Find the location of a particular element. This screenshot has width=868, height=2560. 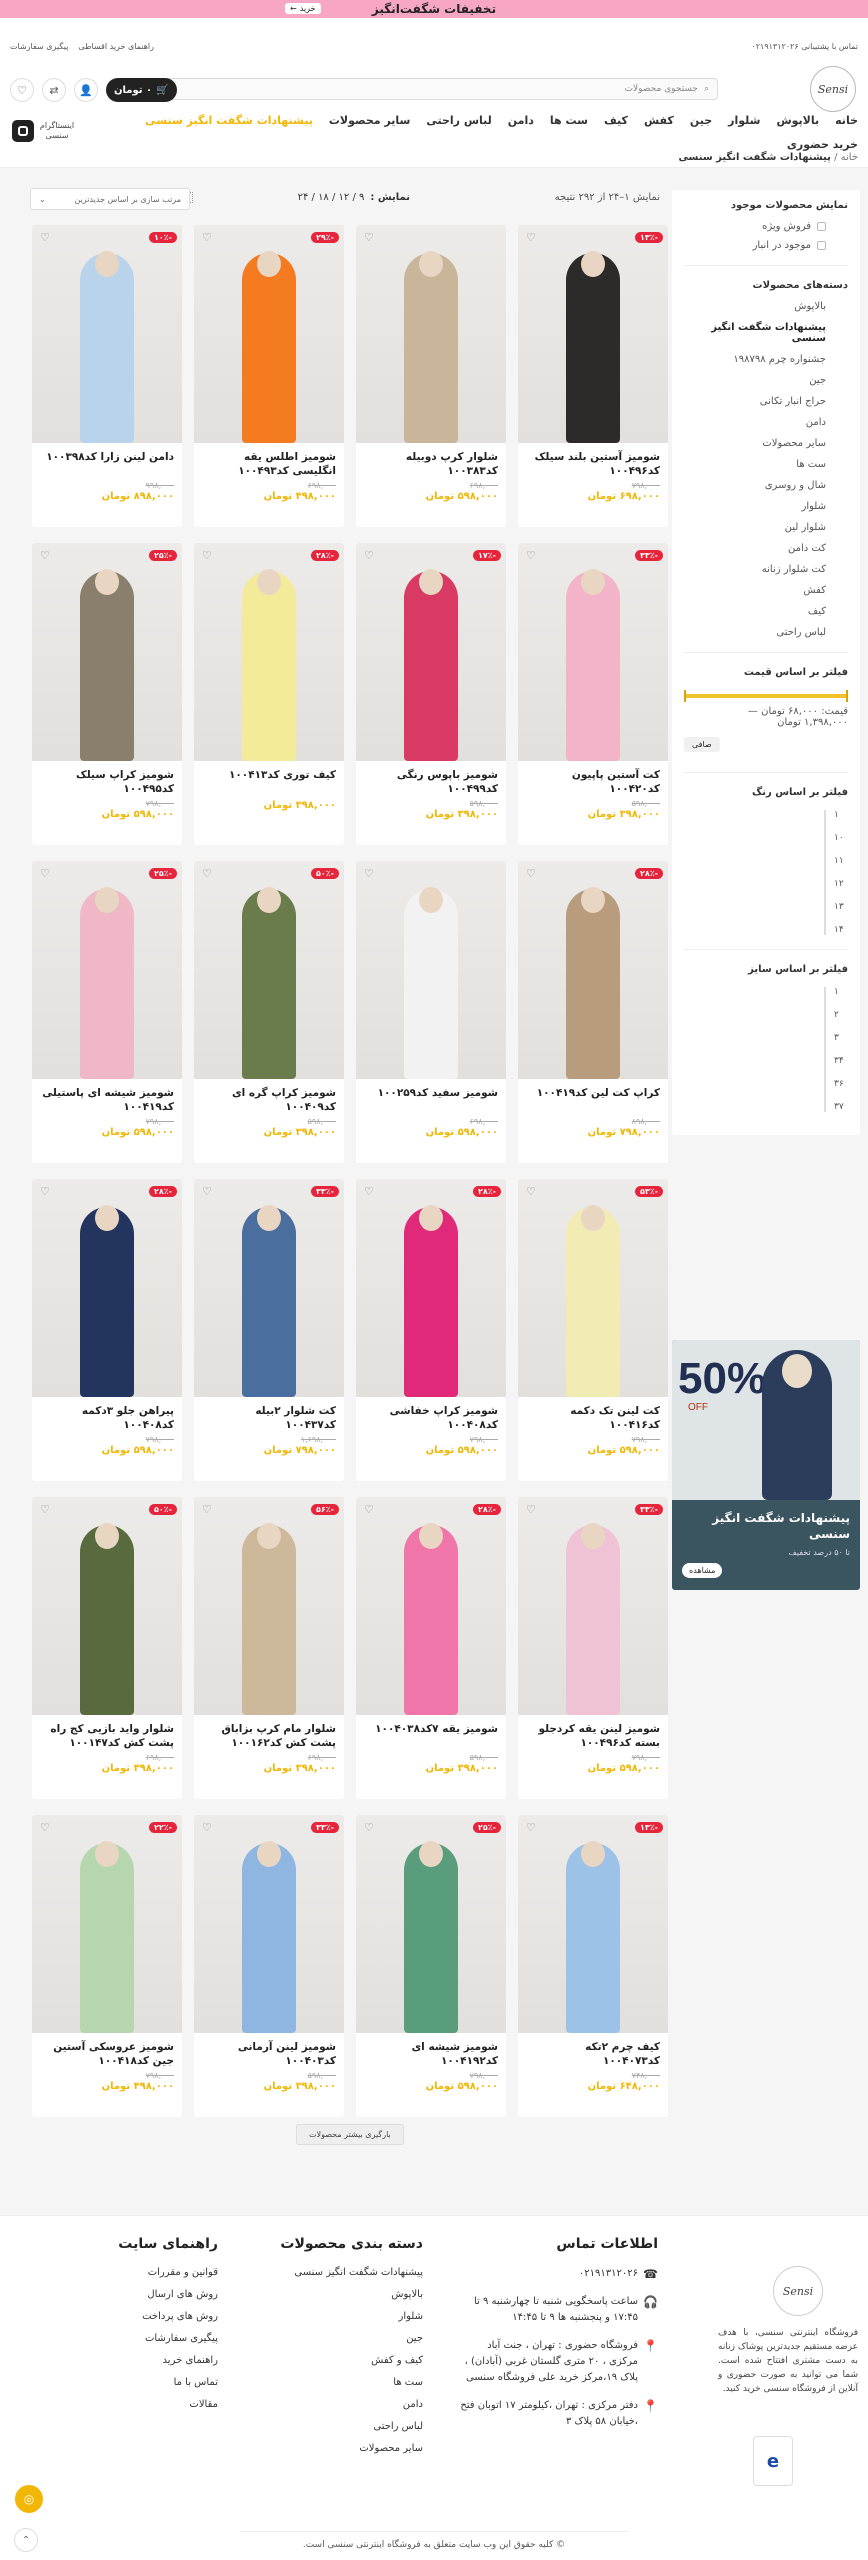

category-item: ست ها is located at coordinates (766, 464).